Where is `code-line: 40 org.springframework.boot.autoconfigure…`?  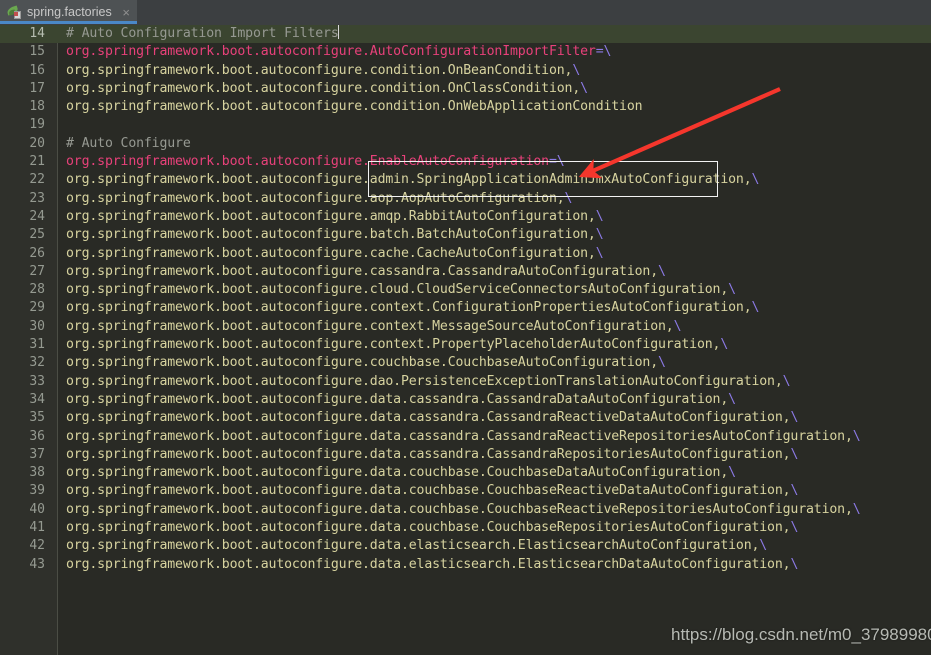 code-line: 40 org.springframework.boot.autoconfigure… is located at coordinates (465, 510).